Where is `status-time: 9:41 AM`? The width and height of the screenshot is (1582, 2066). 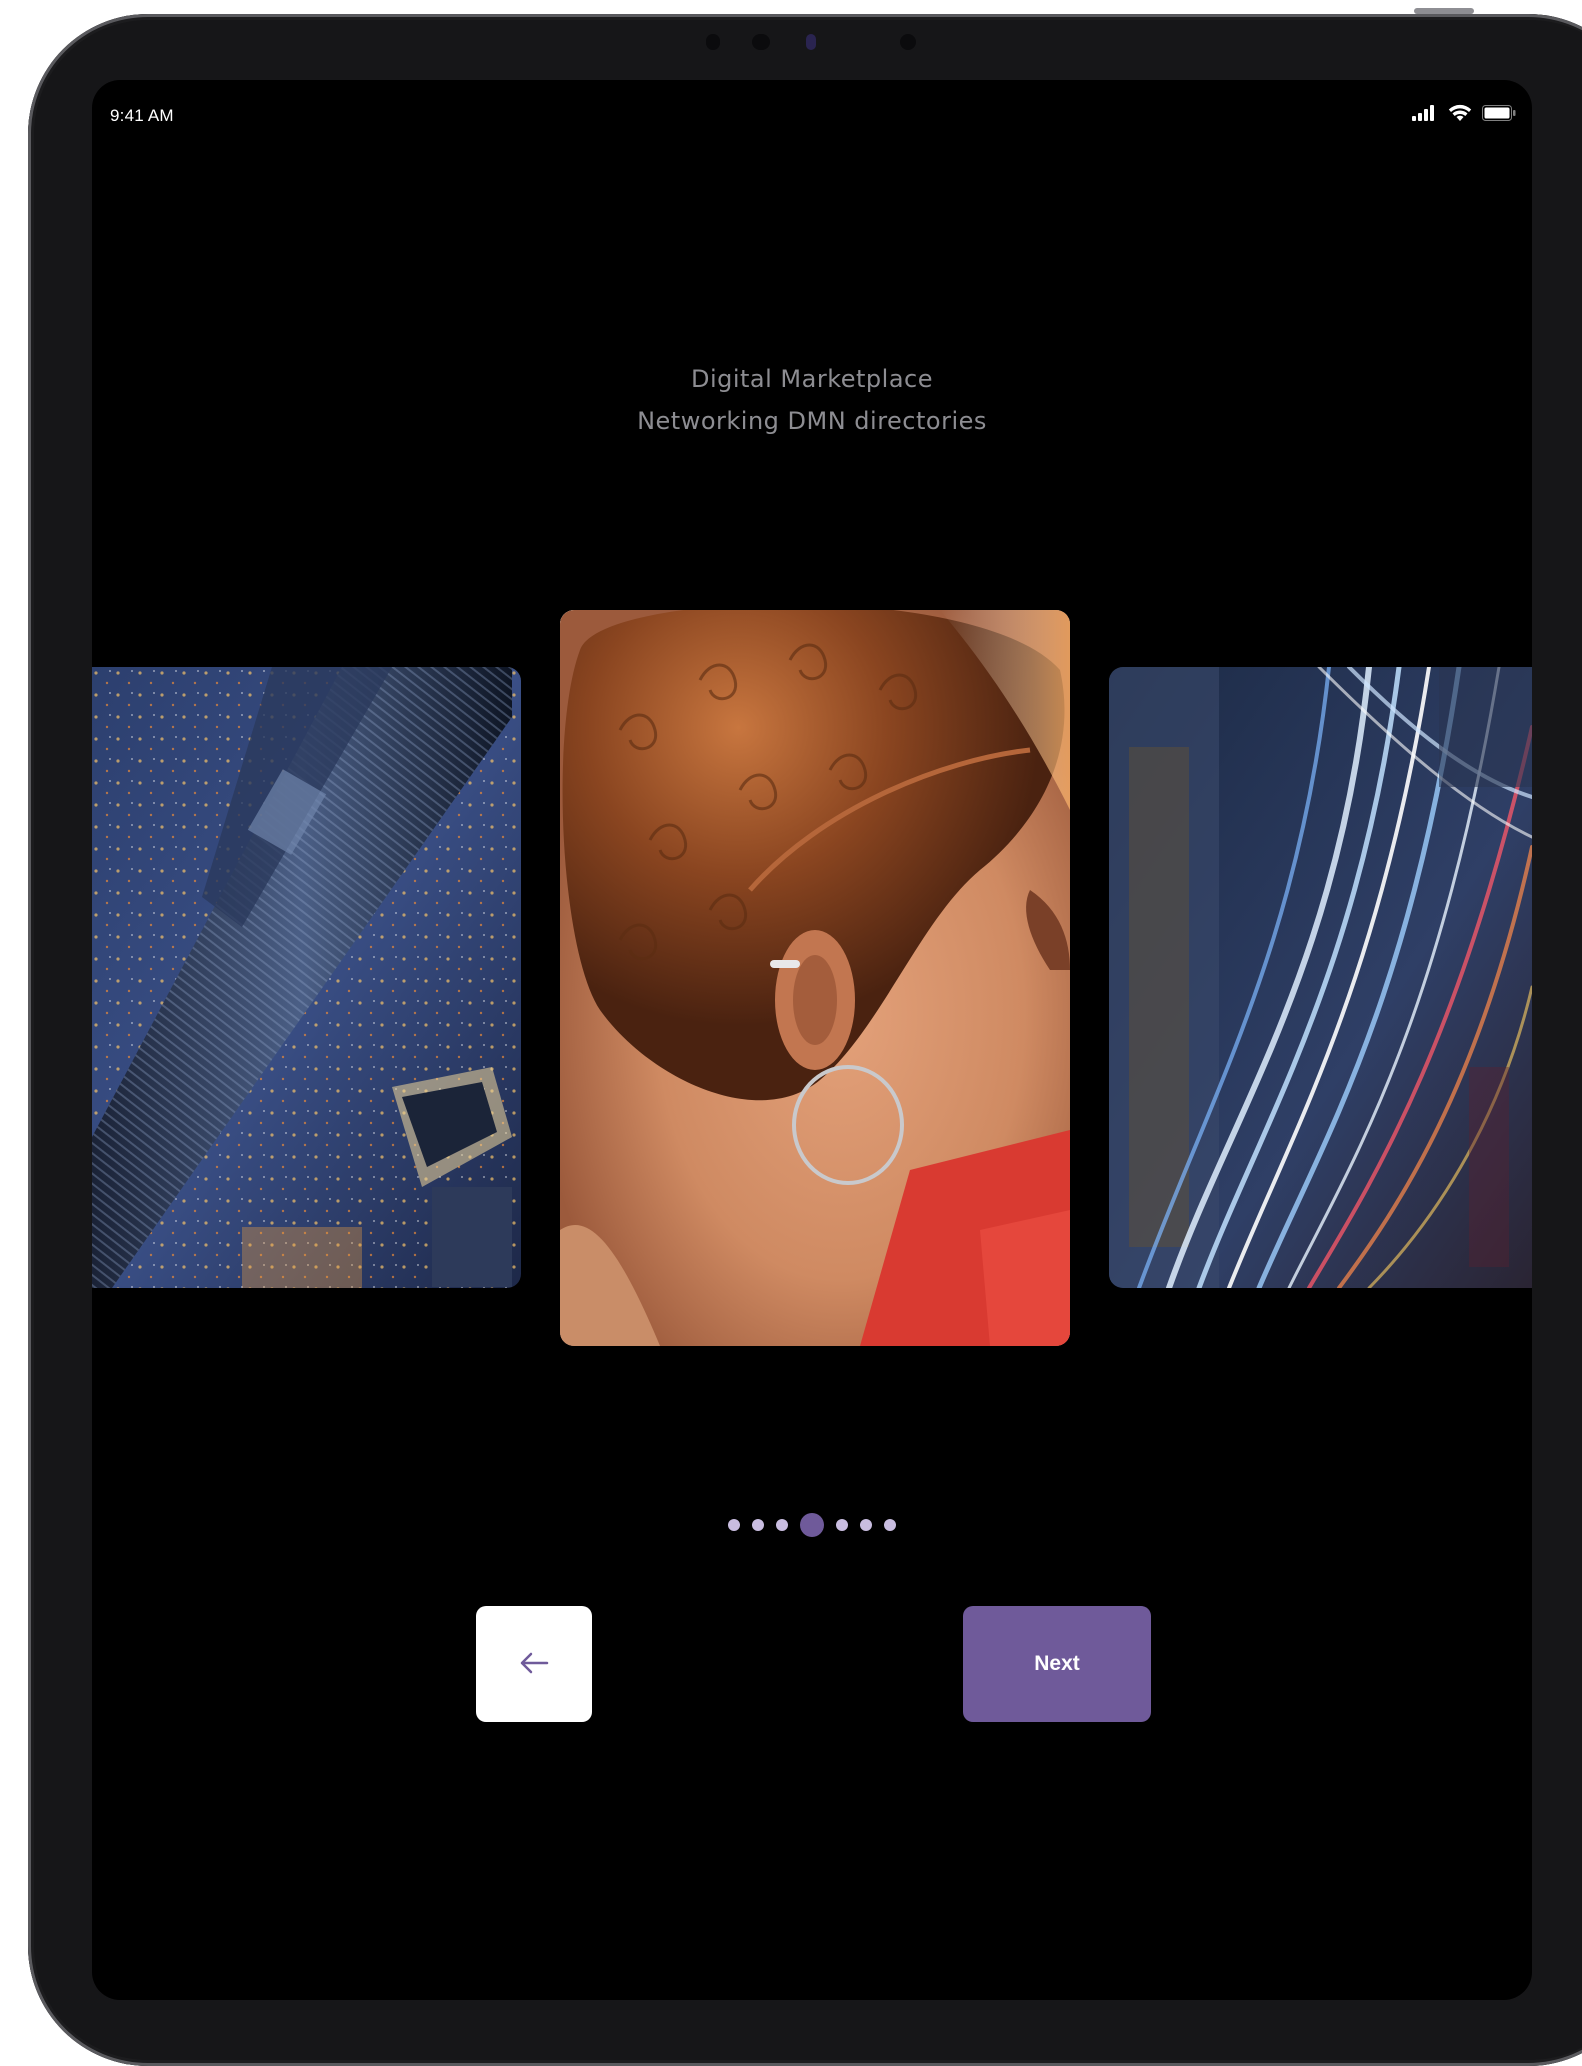
status-time: 9:41 AM is located at coordinates (142, 115).